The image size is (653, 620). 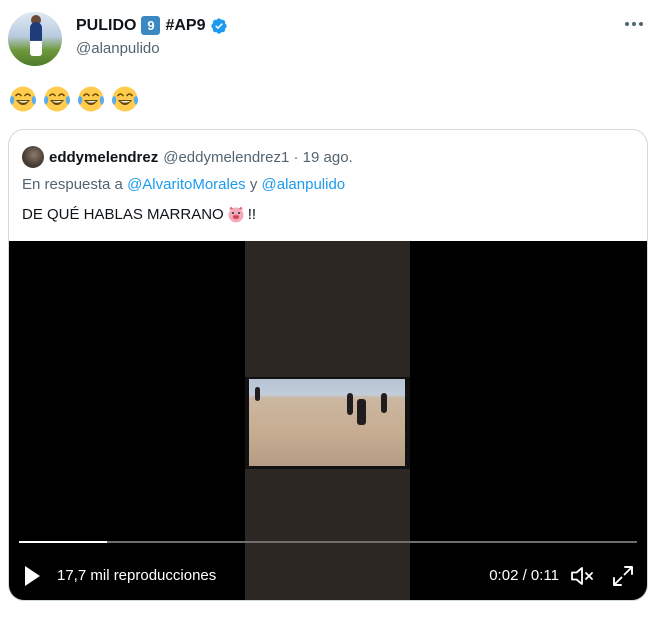 What do you see at coordinates (106, 26) in the screenshot?
I see `author-name: PULIDO` at bounding box center [106, 26].